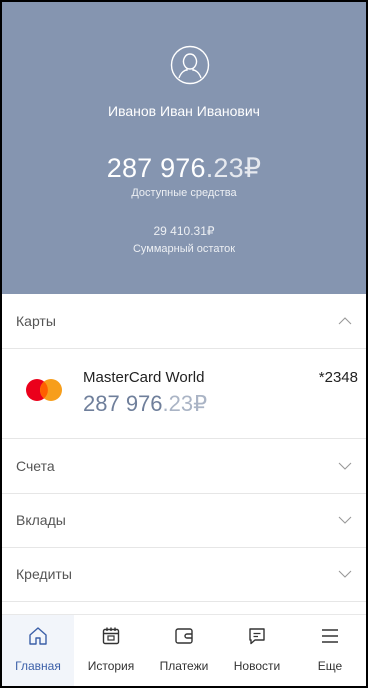  I want to click on card-balance: 287 976.23₽, so click(145, 404).